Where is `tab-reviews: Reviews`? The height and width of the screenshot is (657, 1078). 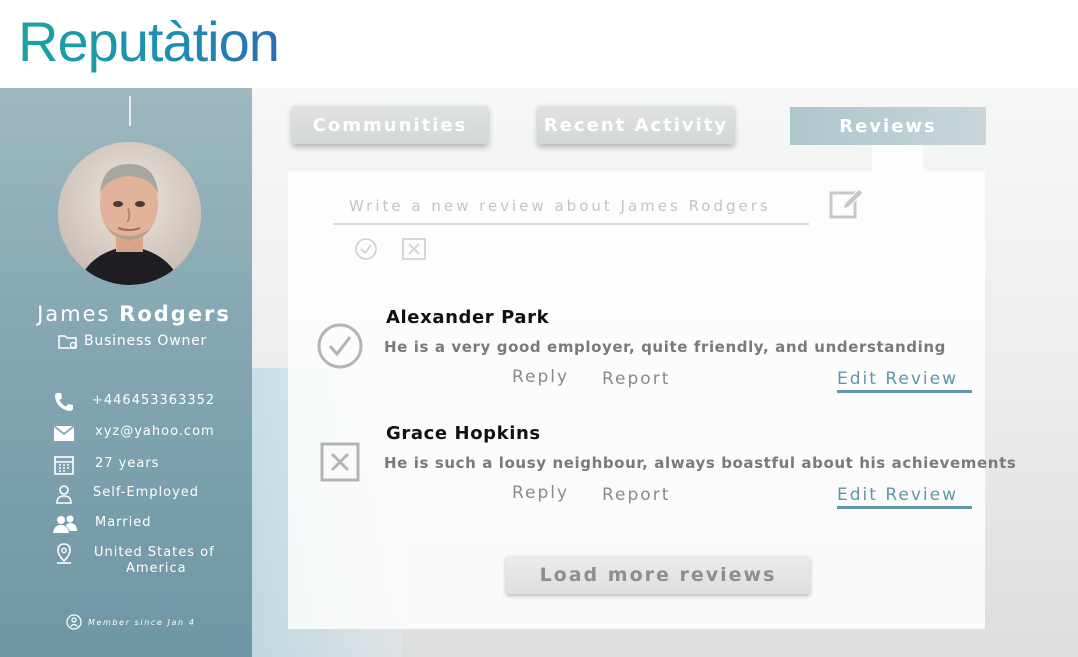
tab-reviews: Reviews is located at coordinates (888, 126).